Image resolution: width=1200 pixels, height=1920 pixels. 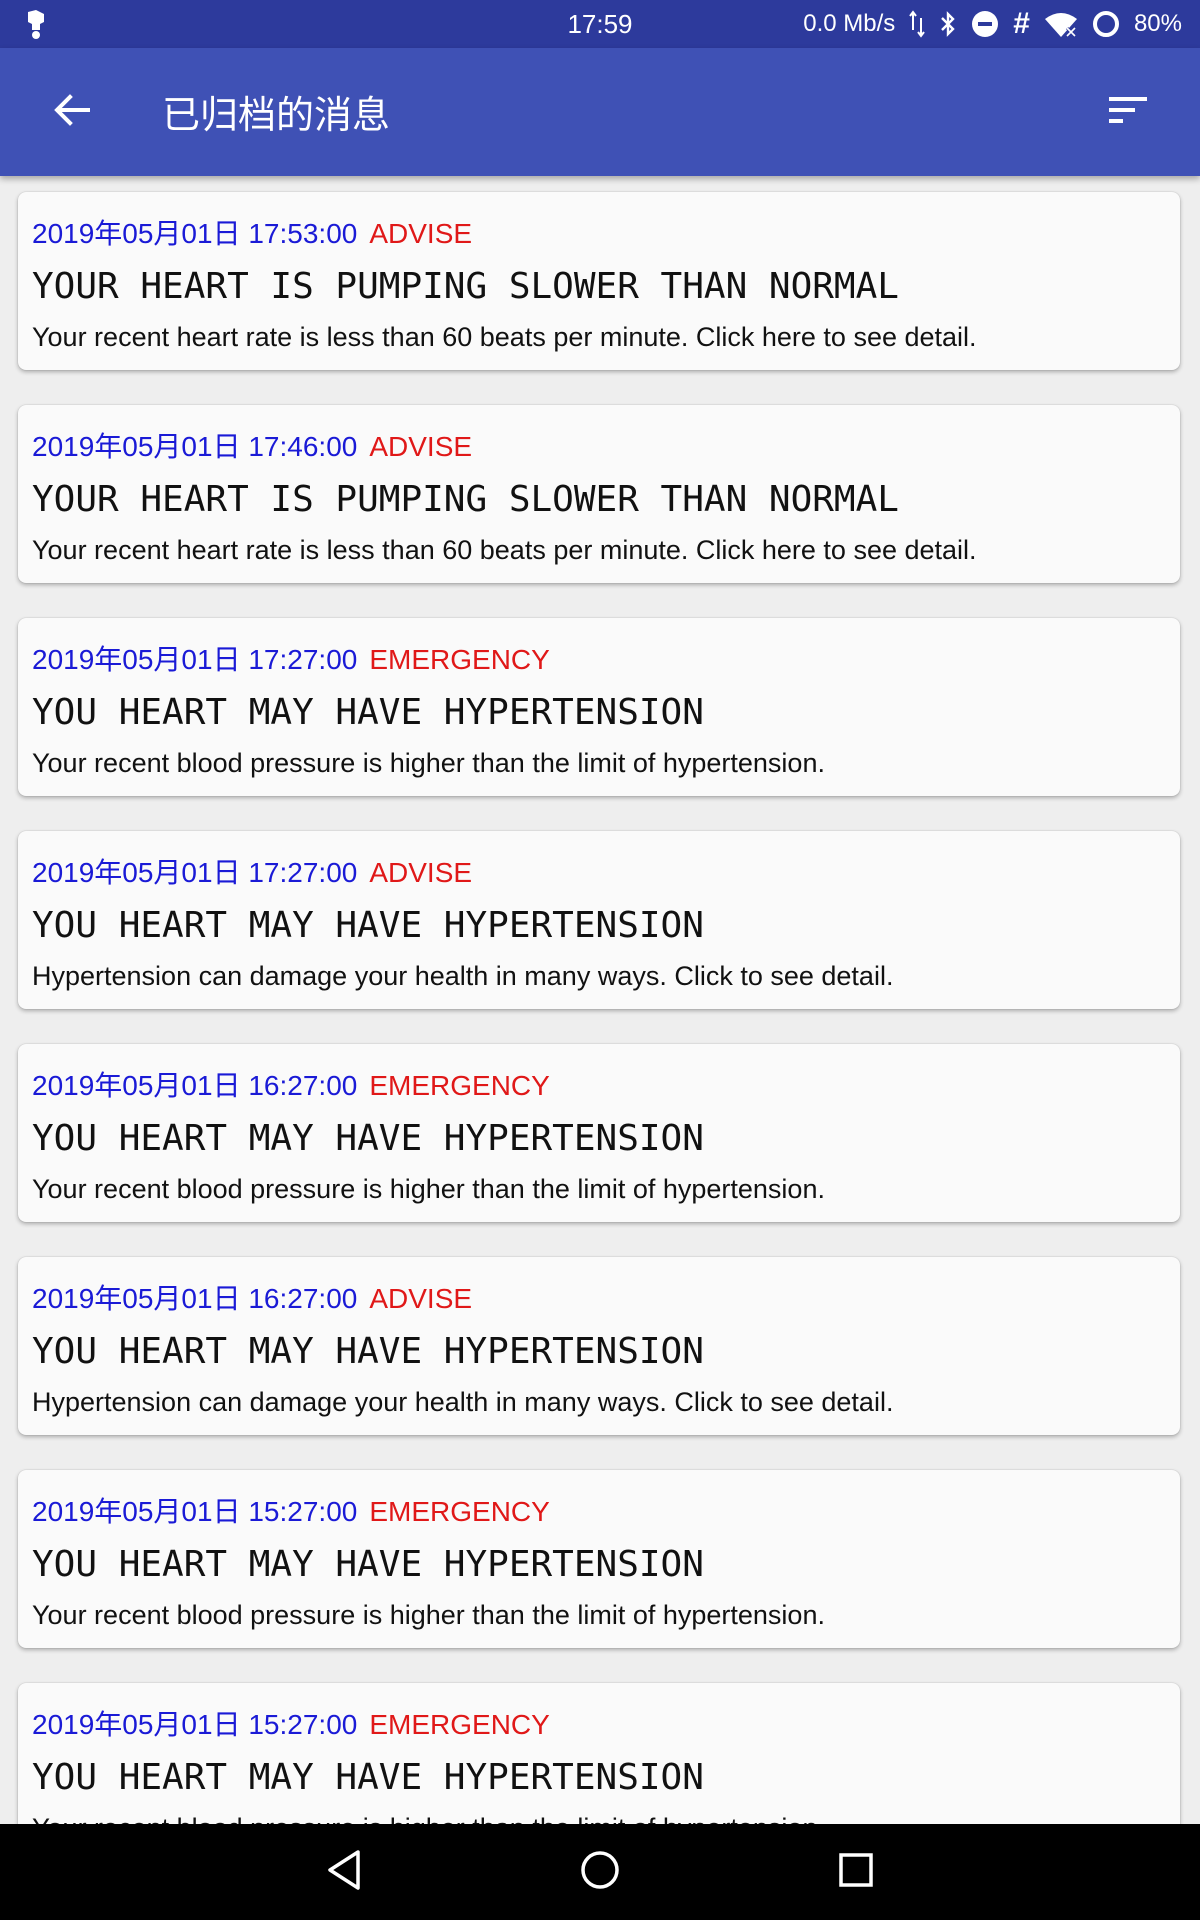 I want to click on status-bar: 17:59 0.0 Mb/s # 80%, so click(x=600, y=24).